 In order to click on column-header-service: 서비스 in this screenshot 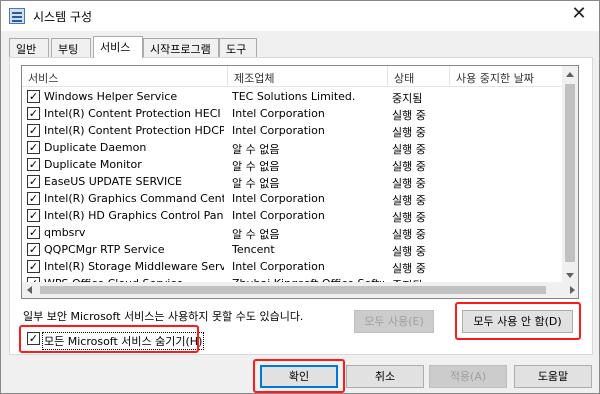, I will do `click(125, 76)`.